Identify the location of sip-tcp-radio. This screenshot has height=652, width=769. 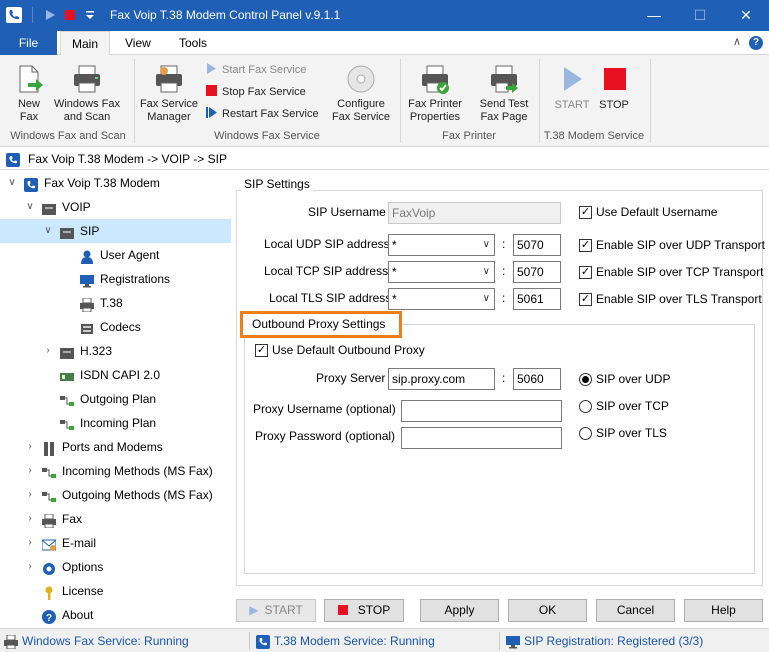
(585, 406).